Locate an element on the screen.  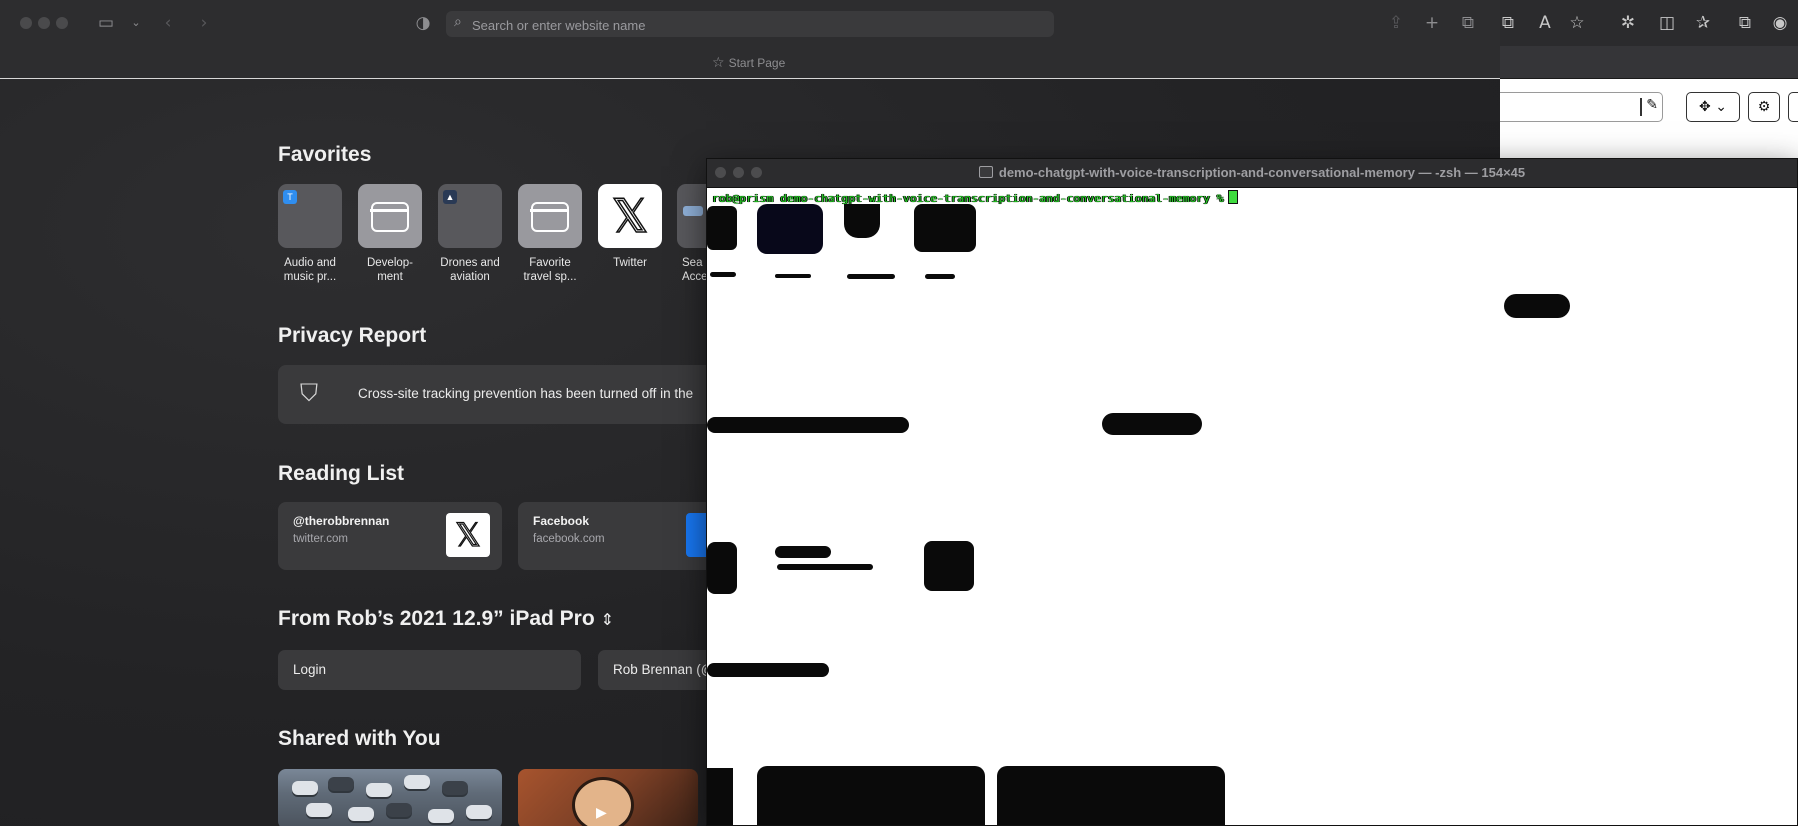
favorite-item: Develop-ment is located at coordinates (390, 234).